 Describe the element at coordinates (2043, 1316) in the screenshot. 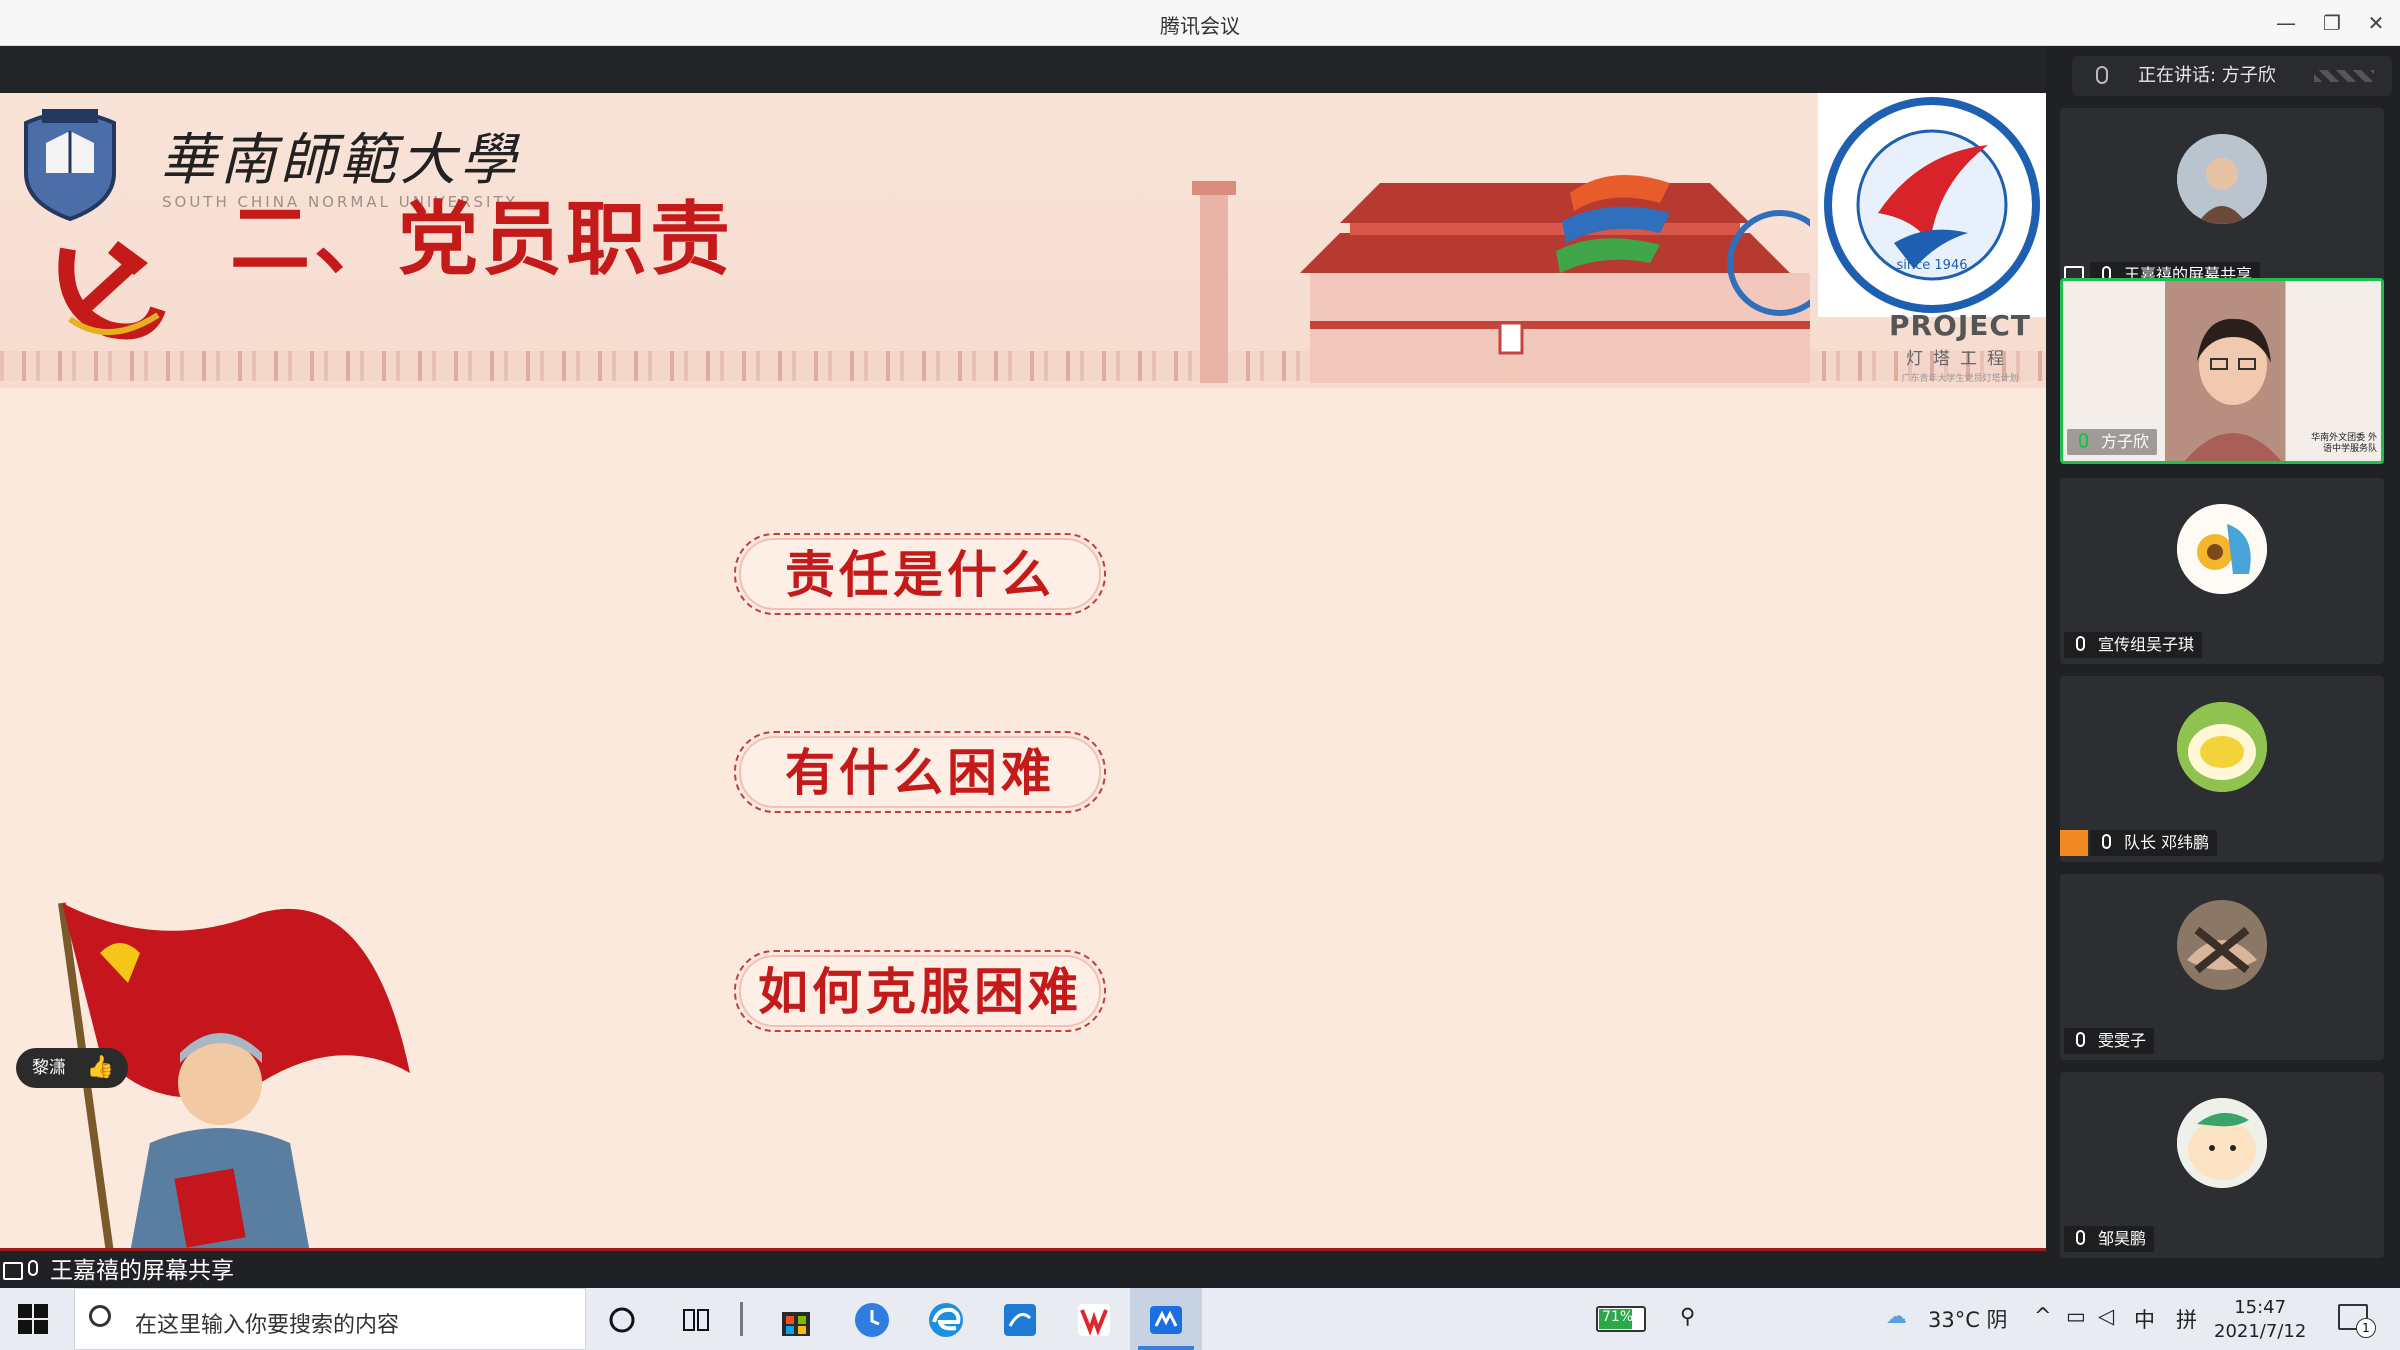

I see `chevron-up-icon: ^` at that location.